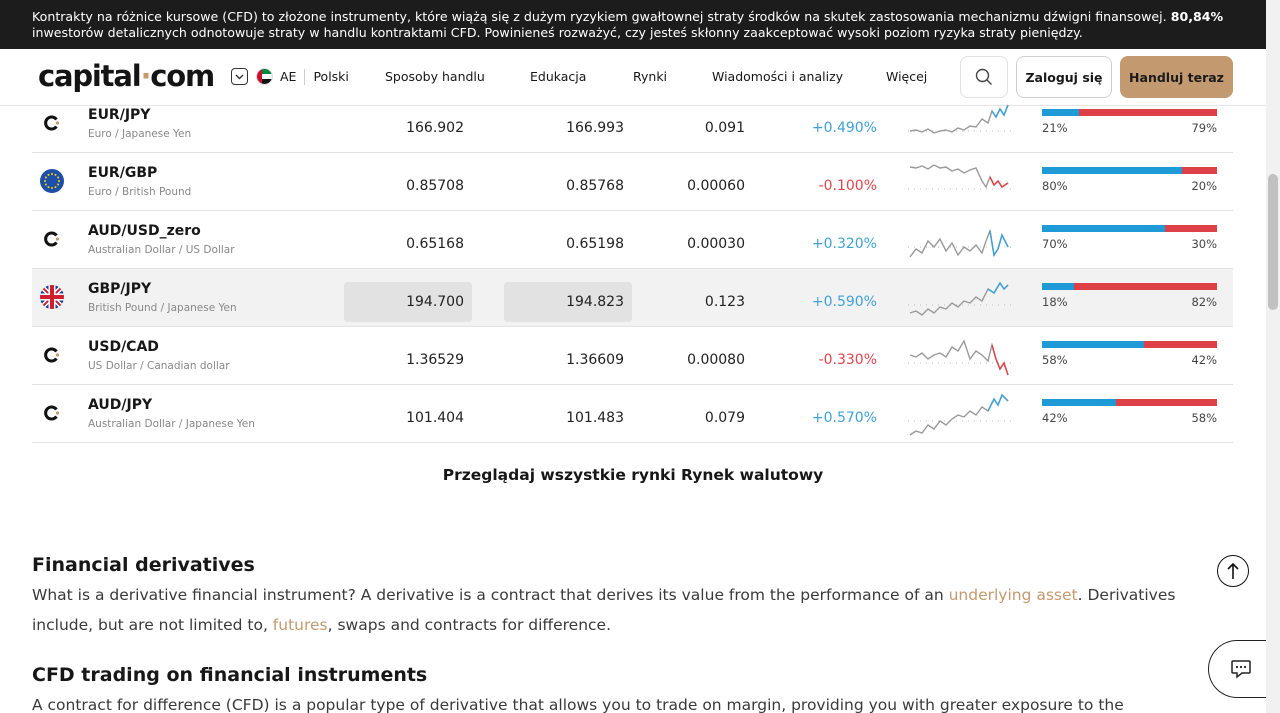  What do you see at coordinates (568, 128) in the screenshot?
I see `buy-price-button: 166.993` at bounding box center [568, 128].